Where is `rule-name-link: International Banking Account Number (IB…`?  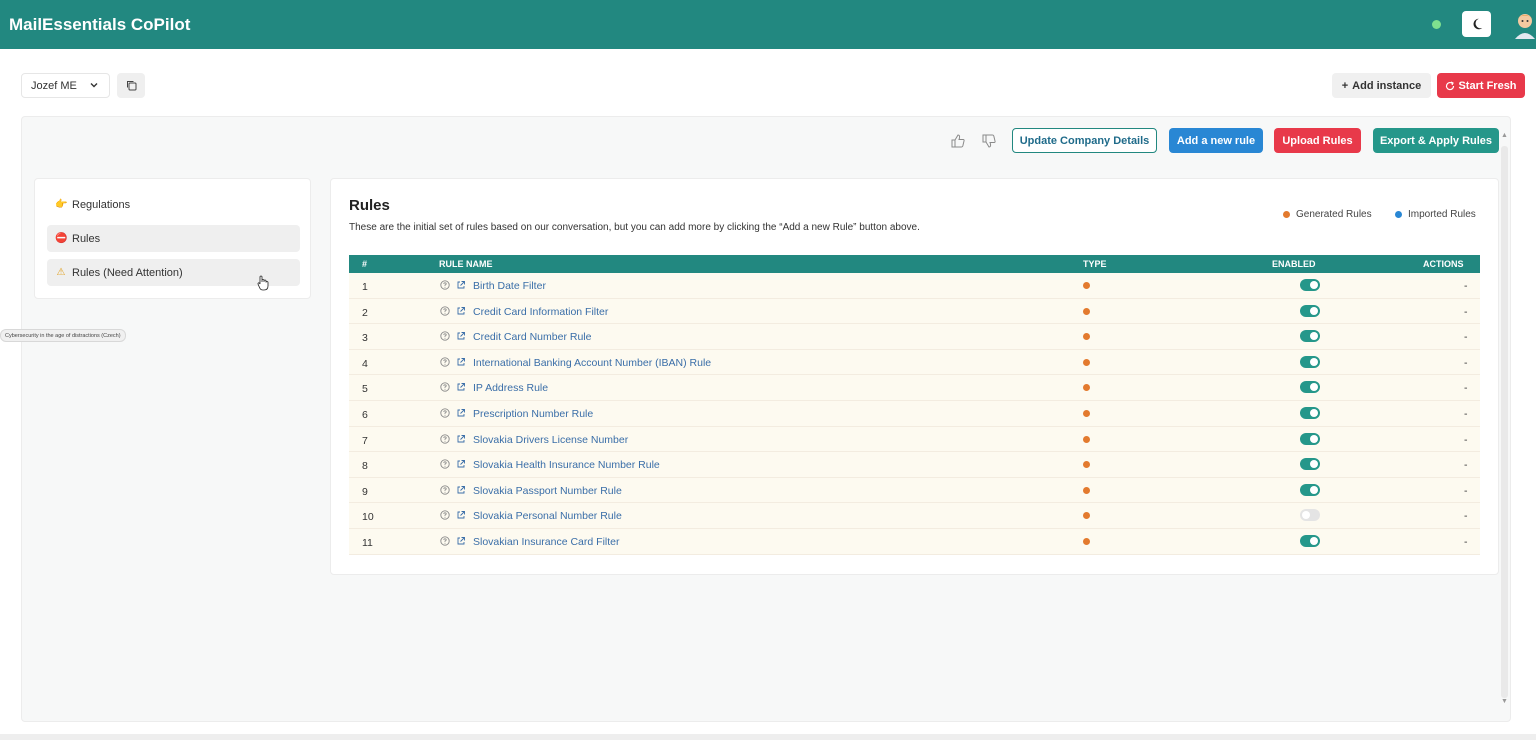
rule-name-link: International Banking Account Number (IB… is located at coordinates (592, 363).